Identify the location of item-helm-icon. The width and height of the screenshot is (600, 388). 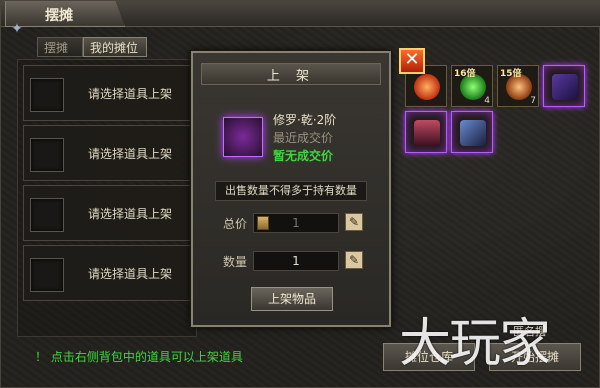
(243, 137).